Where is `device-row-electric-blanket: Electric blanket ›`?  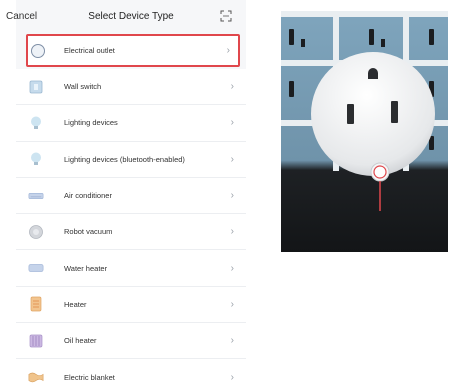 device-row-electric-blanket: Electric blanket › is located at coordinates (131, 373).